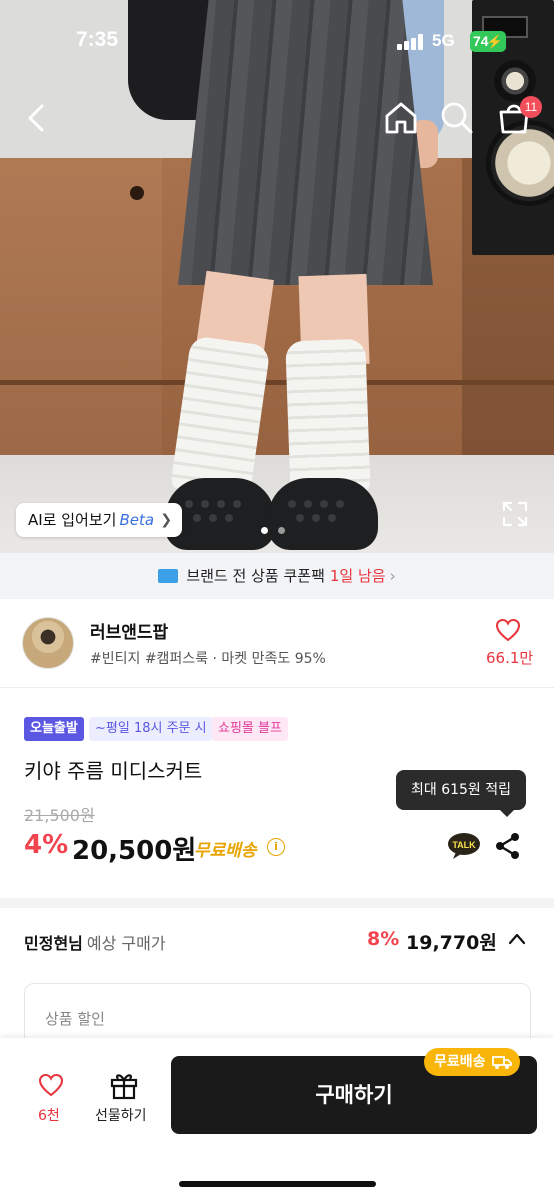 This screenshot has height=1200, width=554. Describe the element at coordinates (72, 520) in the screenshot. I see `ai-try-on-label: AI로 입어보기` at that location.